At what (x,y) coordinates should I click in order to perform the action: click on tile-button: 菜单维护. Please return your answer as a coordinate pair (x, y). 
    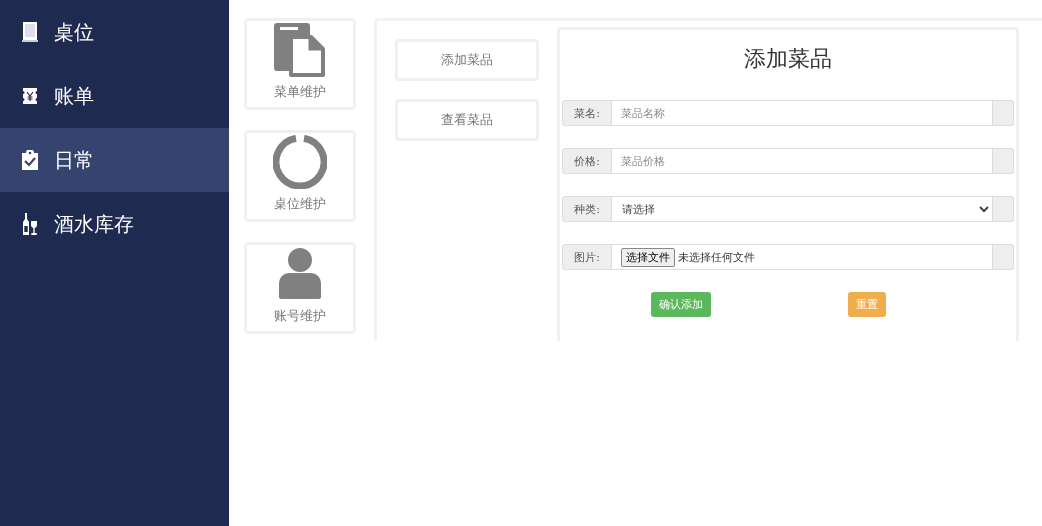
    Looking at the image, I should click on (300, 64).